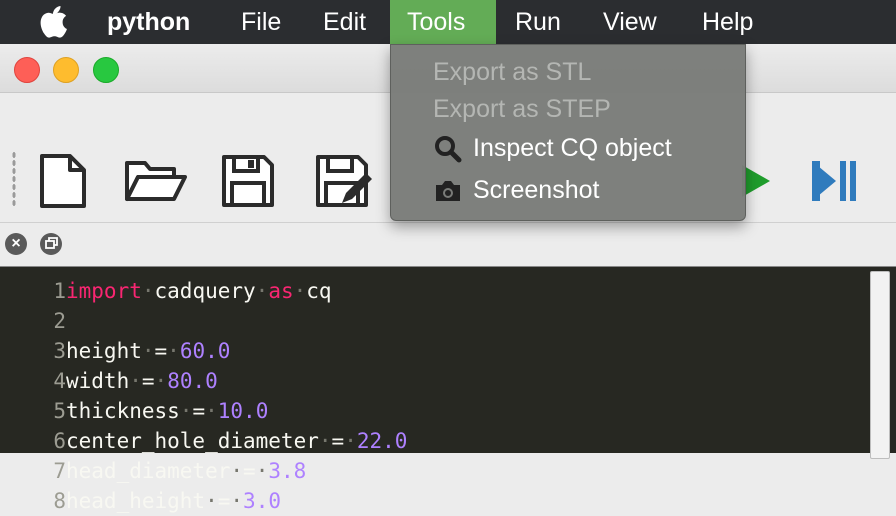 The height and width of the screenshot is (516, 896). I want to click on line-number: 7, so click(59, 471).